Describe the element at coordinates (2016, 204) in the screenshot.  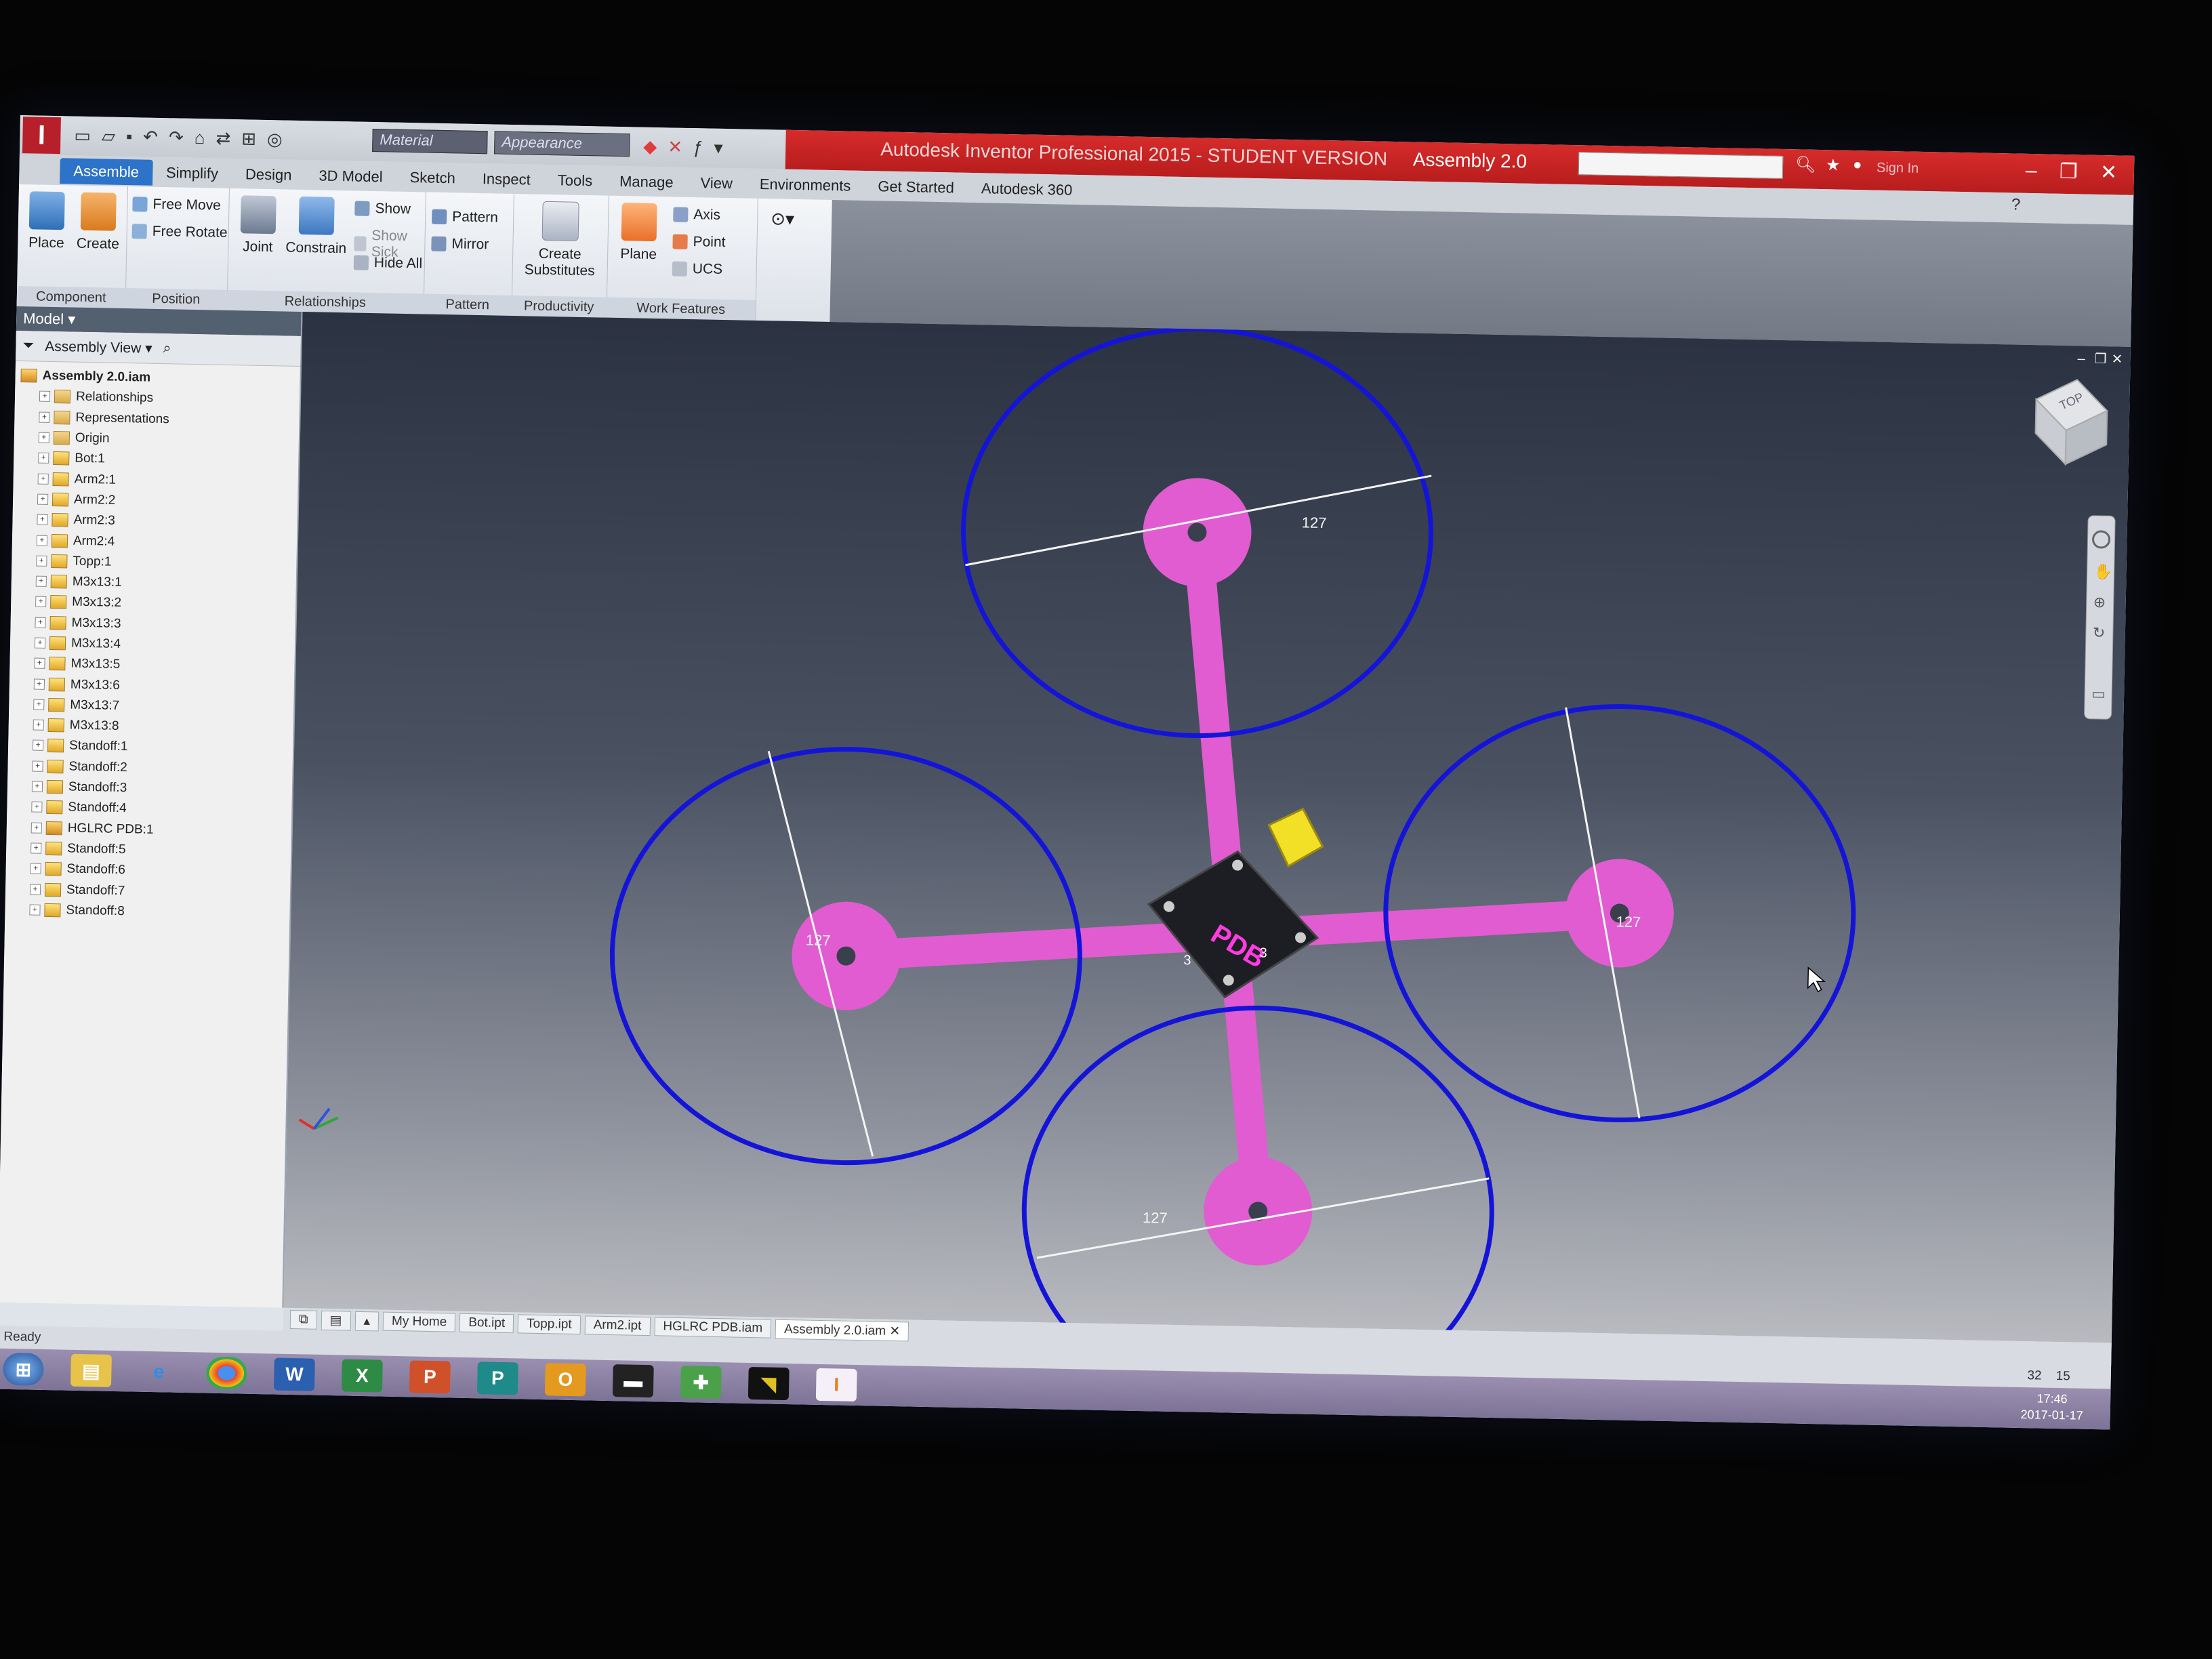
I see `help-icon: ?` at that location.